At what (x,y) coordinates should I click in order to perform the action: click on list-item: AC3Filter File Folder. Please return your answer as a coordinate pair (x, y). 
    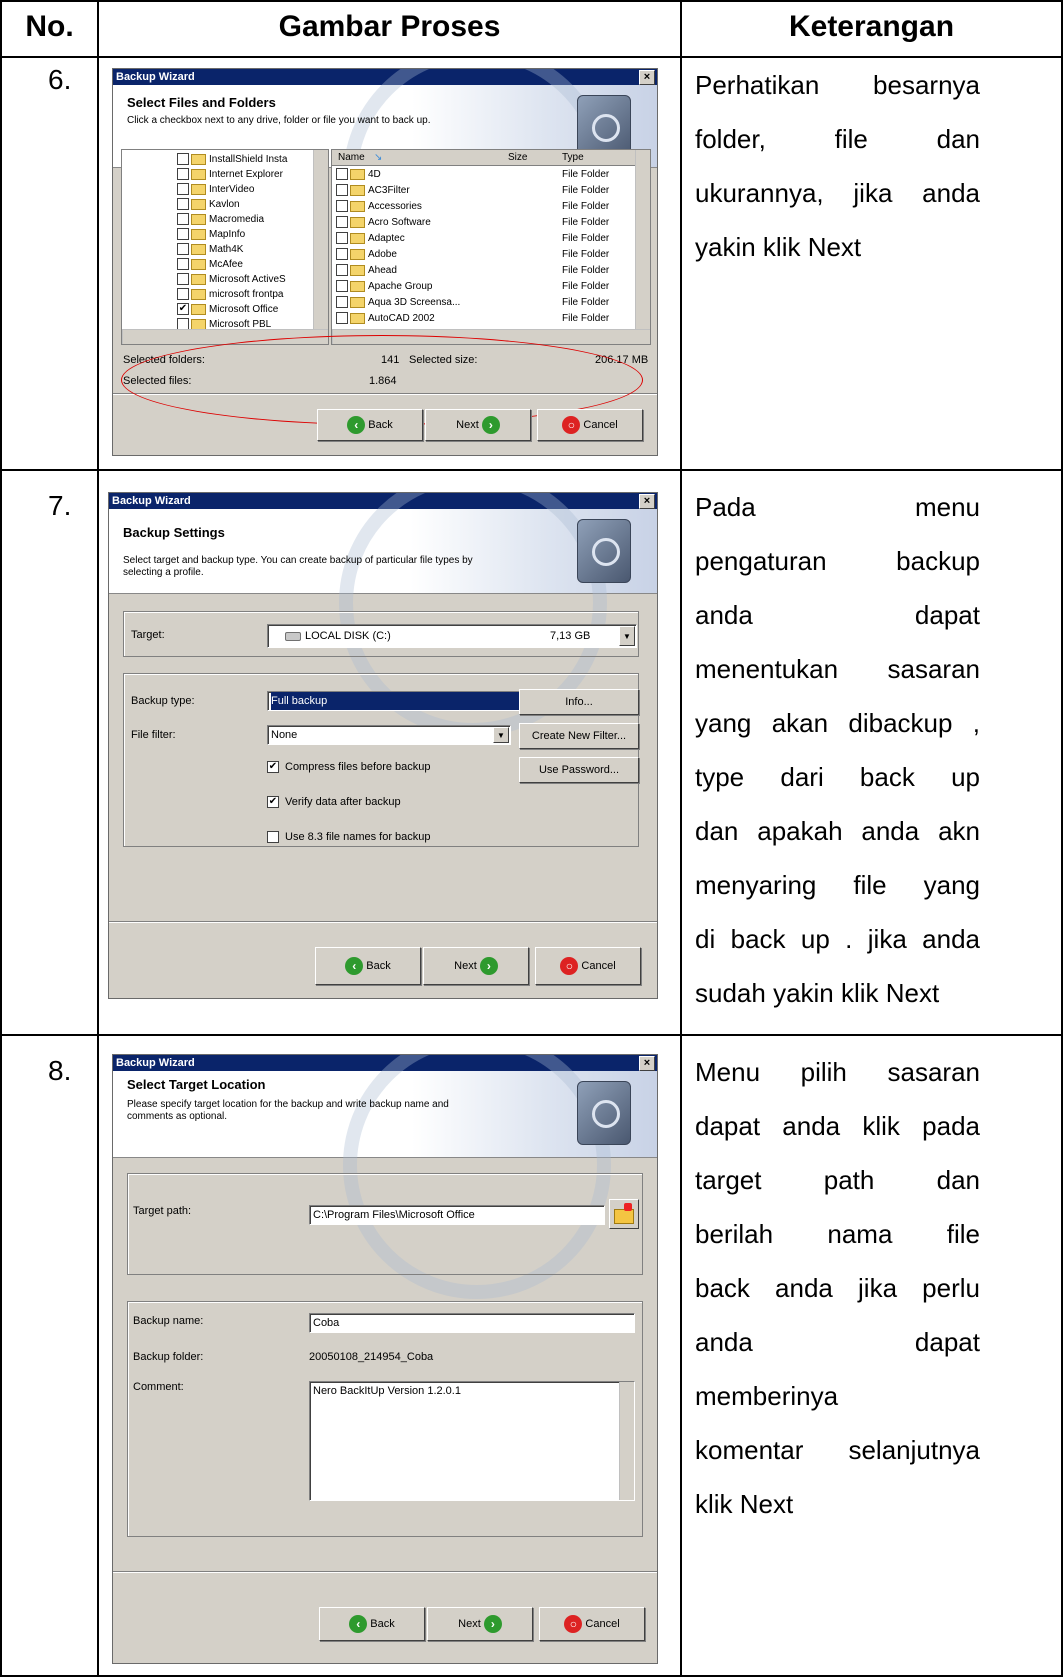
    Looking at the image, I should click on (485, 191).